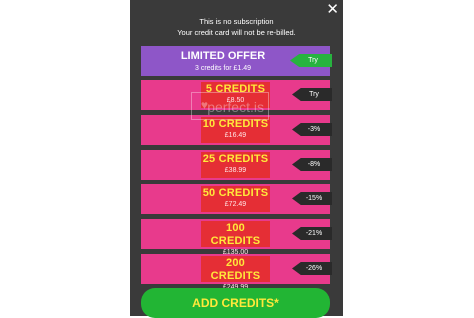 The height and width of the screenshot is (318, 474). I want to click on credit-box: 25 CREDITS £38.99, so click(235, 165).